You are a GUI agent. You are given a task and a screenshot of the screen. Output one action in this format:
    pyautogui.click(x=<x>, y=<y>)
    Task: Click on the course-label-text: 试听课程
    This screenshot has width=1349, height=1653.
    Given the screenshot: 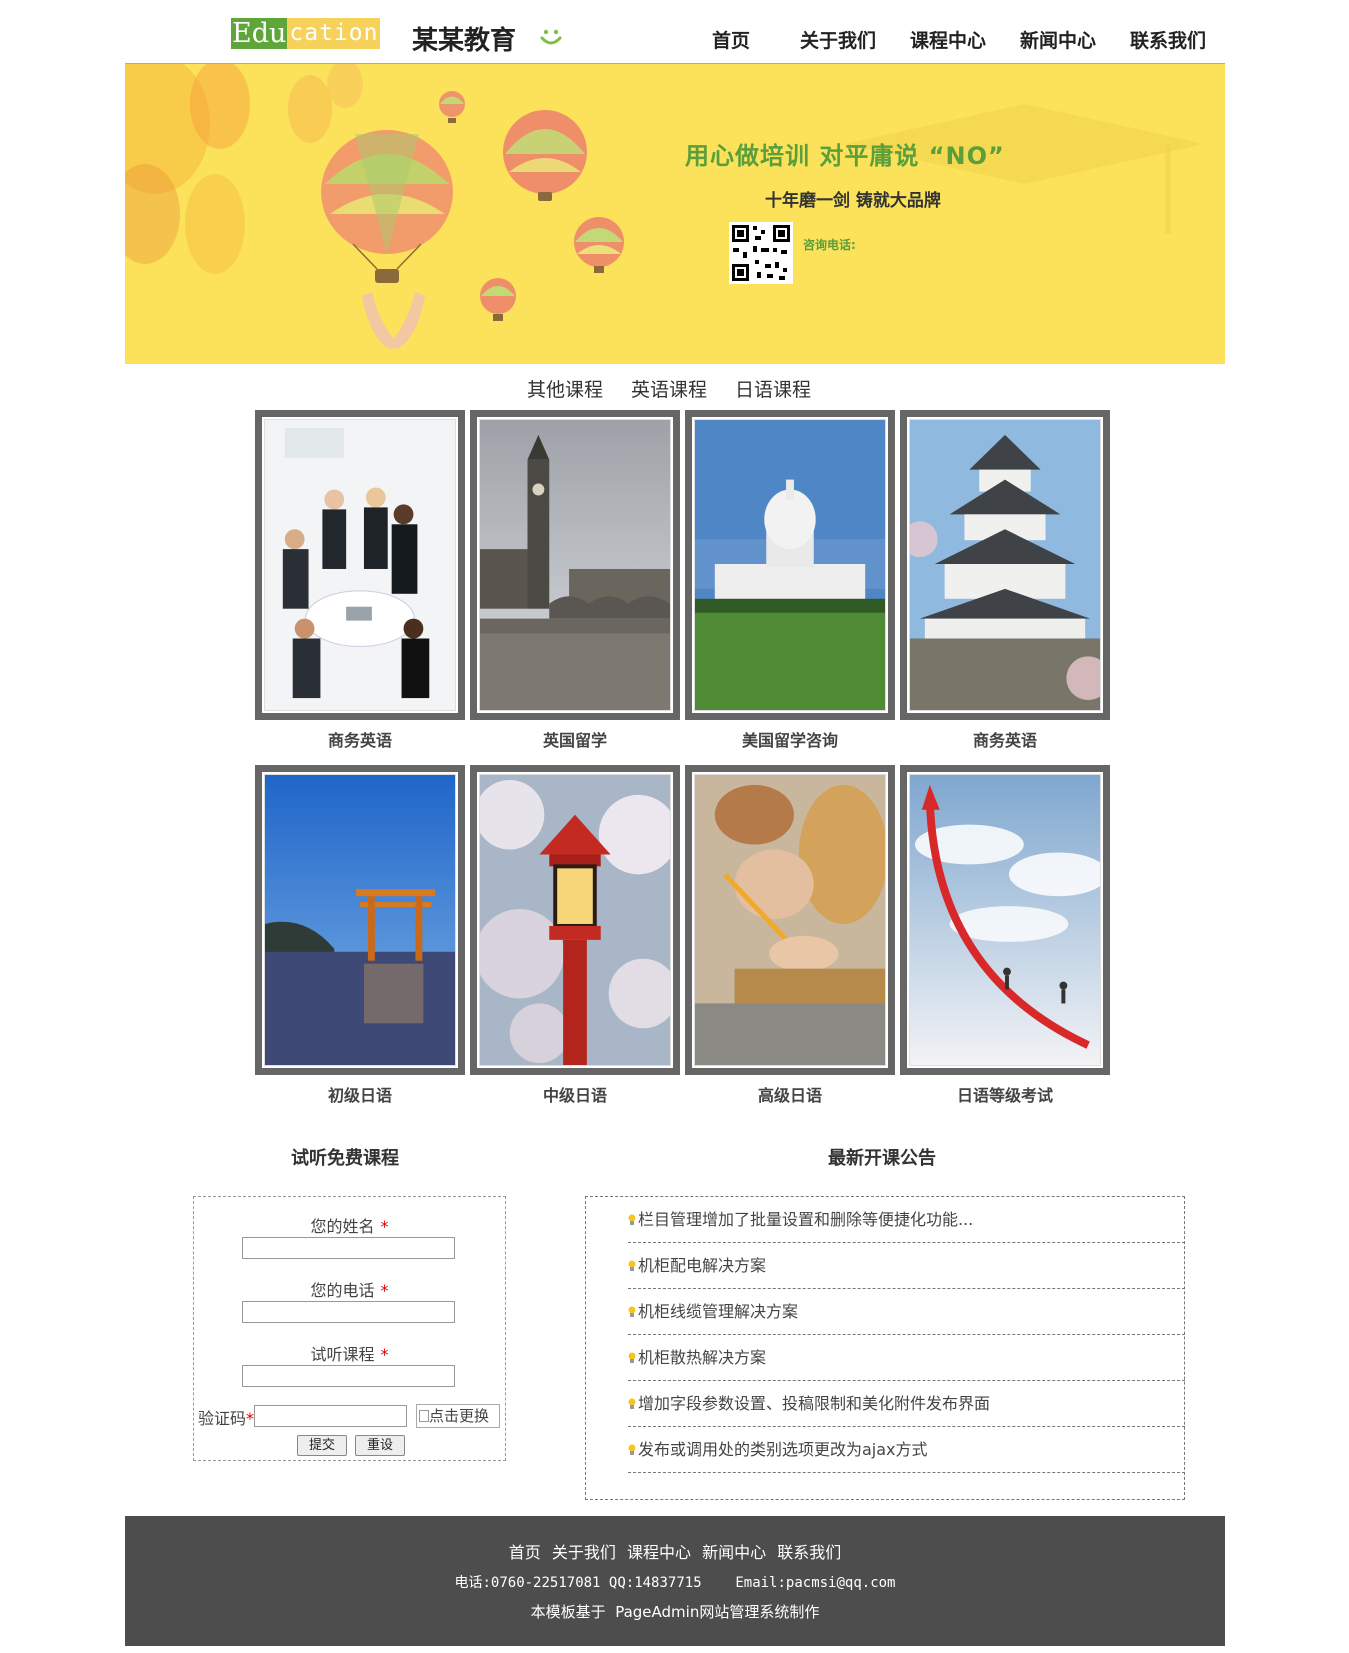 What is the action you would take?
    pyautogui.click(x=342, y=1354)
    